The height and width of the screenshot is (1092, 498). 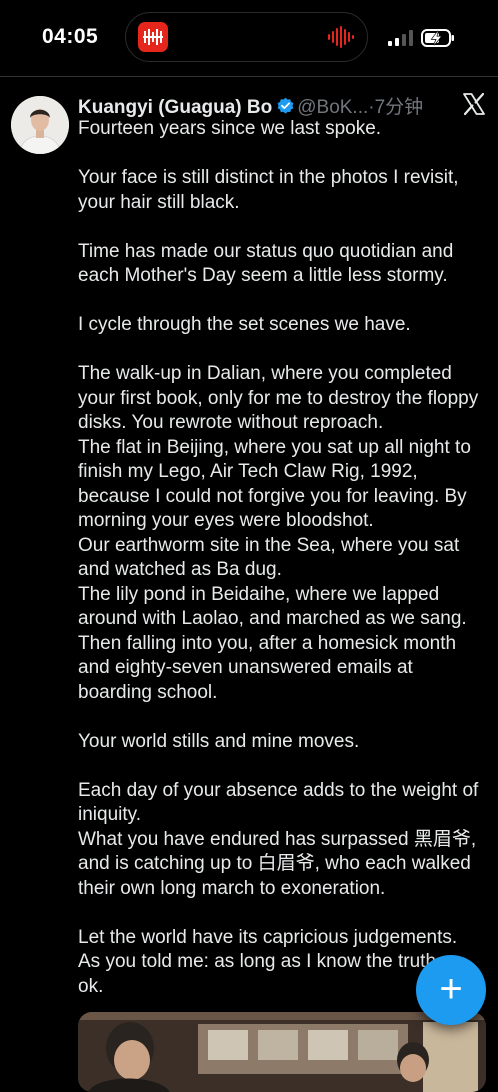 What do you see at coordinates (40, 125) in the screenshot?
I see `avatar` at bounding box center [40, 125].